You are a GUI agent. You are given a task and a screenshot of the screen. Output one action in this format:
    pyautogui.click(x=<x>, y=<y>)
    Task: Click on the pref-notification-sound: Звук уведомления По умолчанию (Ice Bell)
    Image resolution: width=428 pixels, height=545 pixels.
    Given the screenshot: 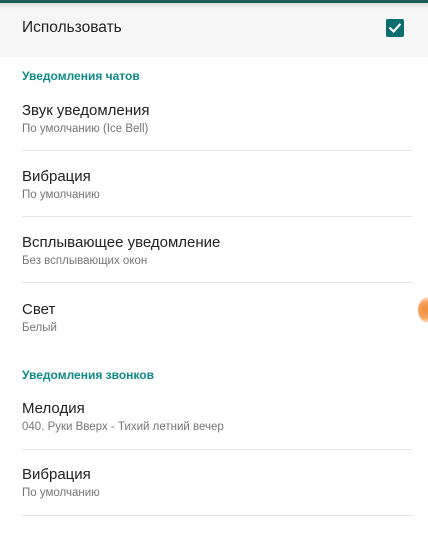 What is the action you would take?
    pyautogui.click(x=214, y=135)
    